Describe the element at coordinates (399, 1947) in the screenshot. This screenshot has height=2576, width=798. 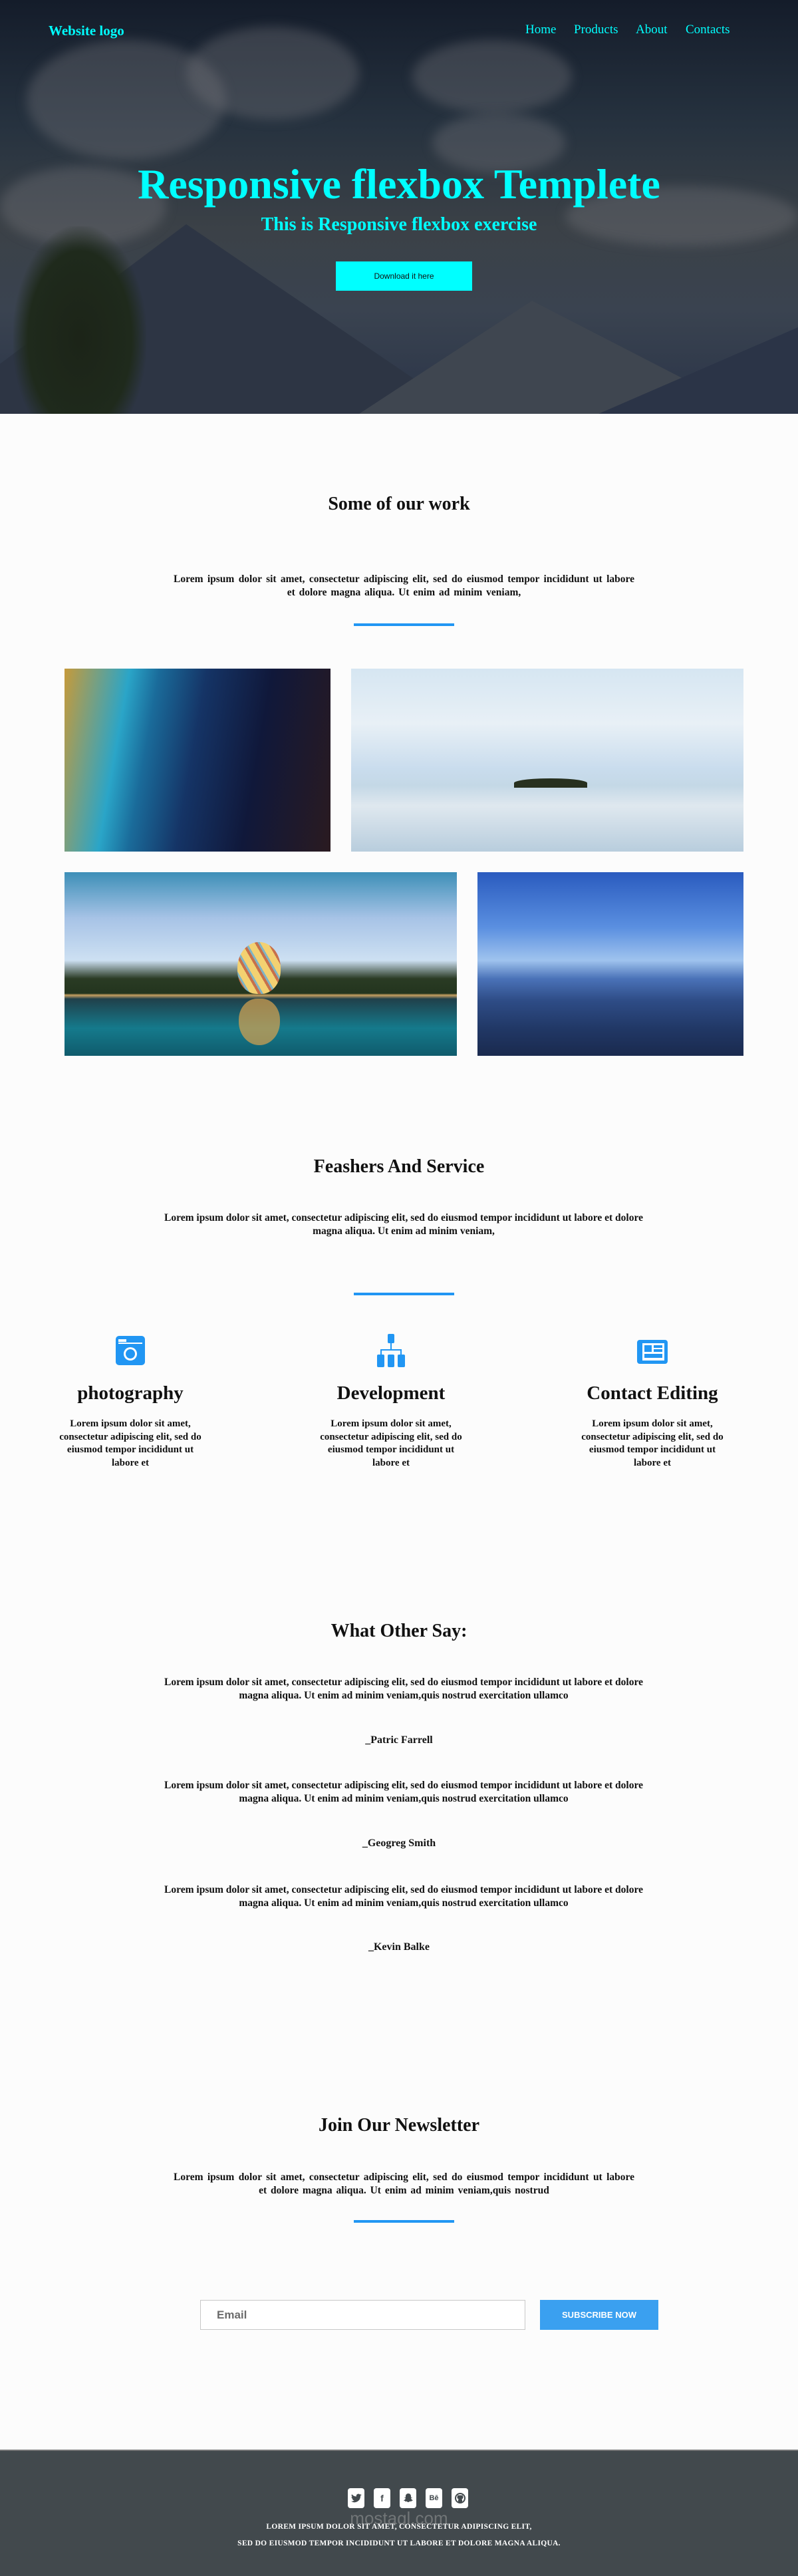
I see `testimonial-author: _Kevin Balke` at that location.